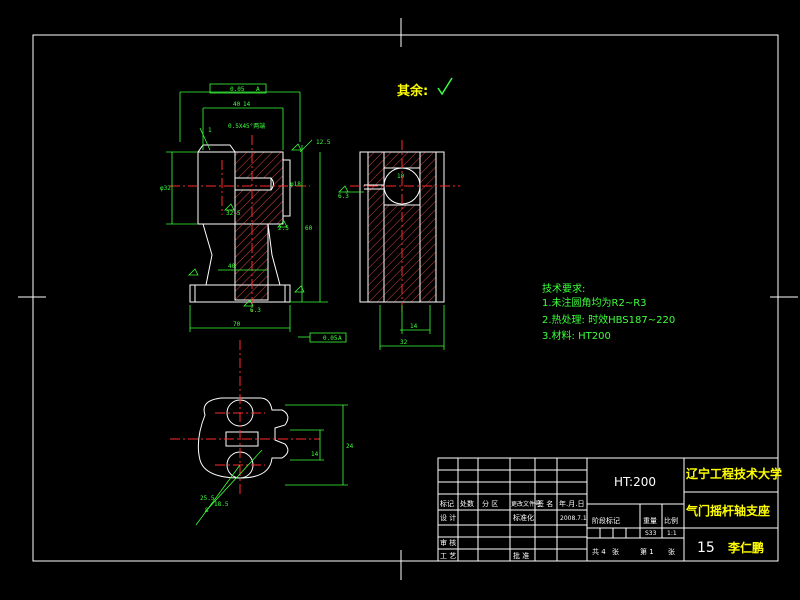  Describe the element at coordinates (237, 324) in the screenshot. I see `dim-label: 70` at that location.